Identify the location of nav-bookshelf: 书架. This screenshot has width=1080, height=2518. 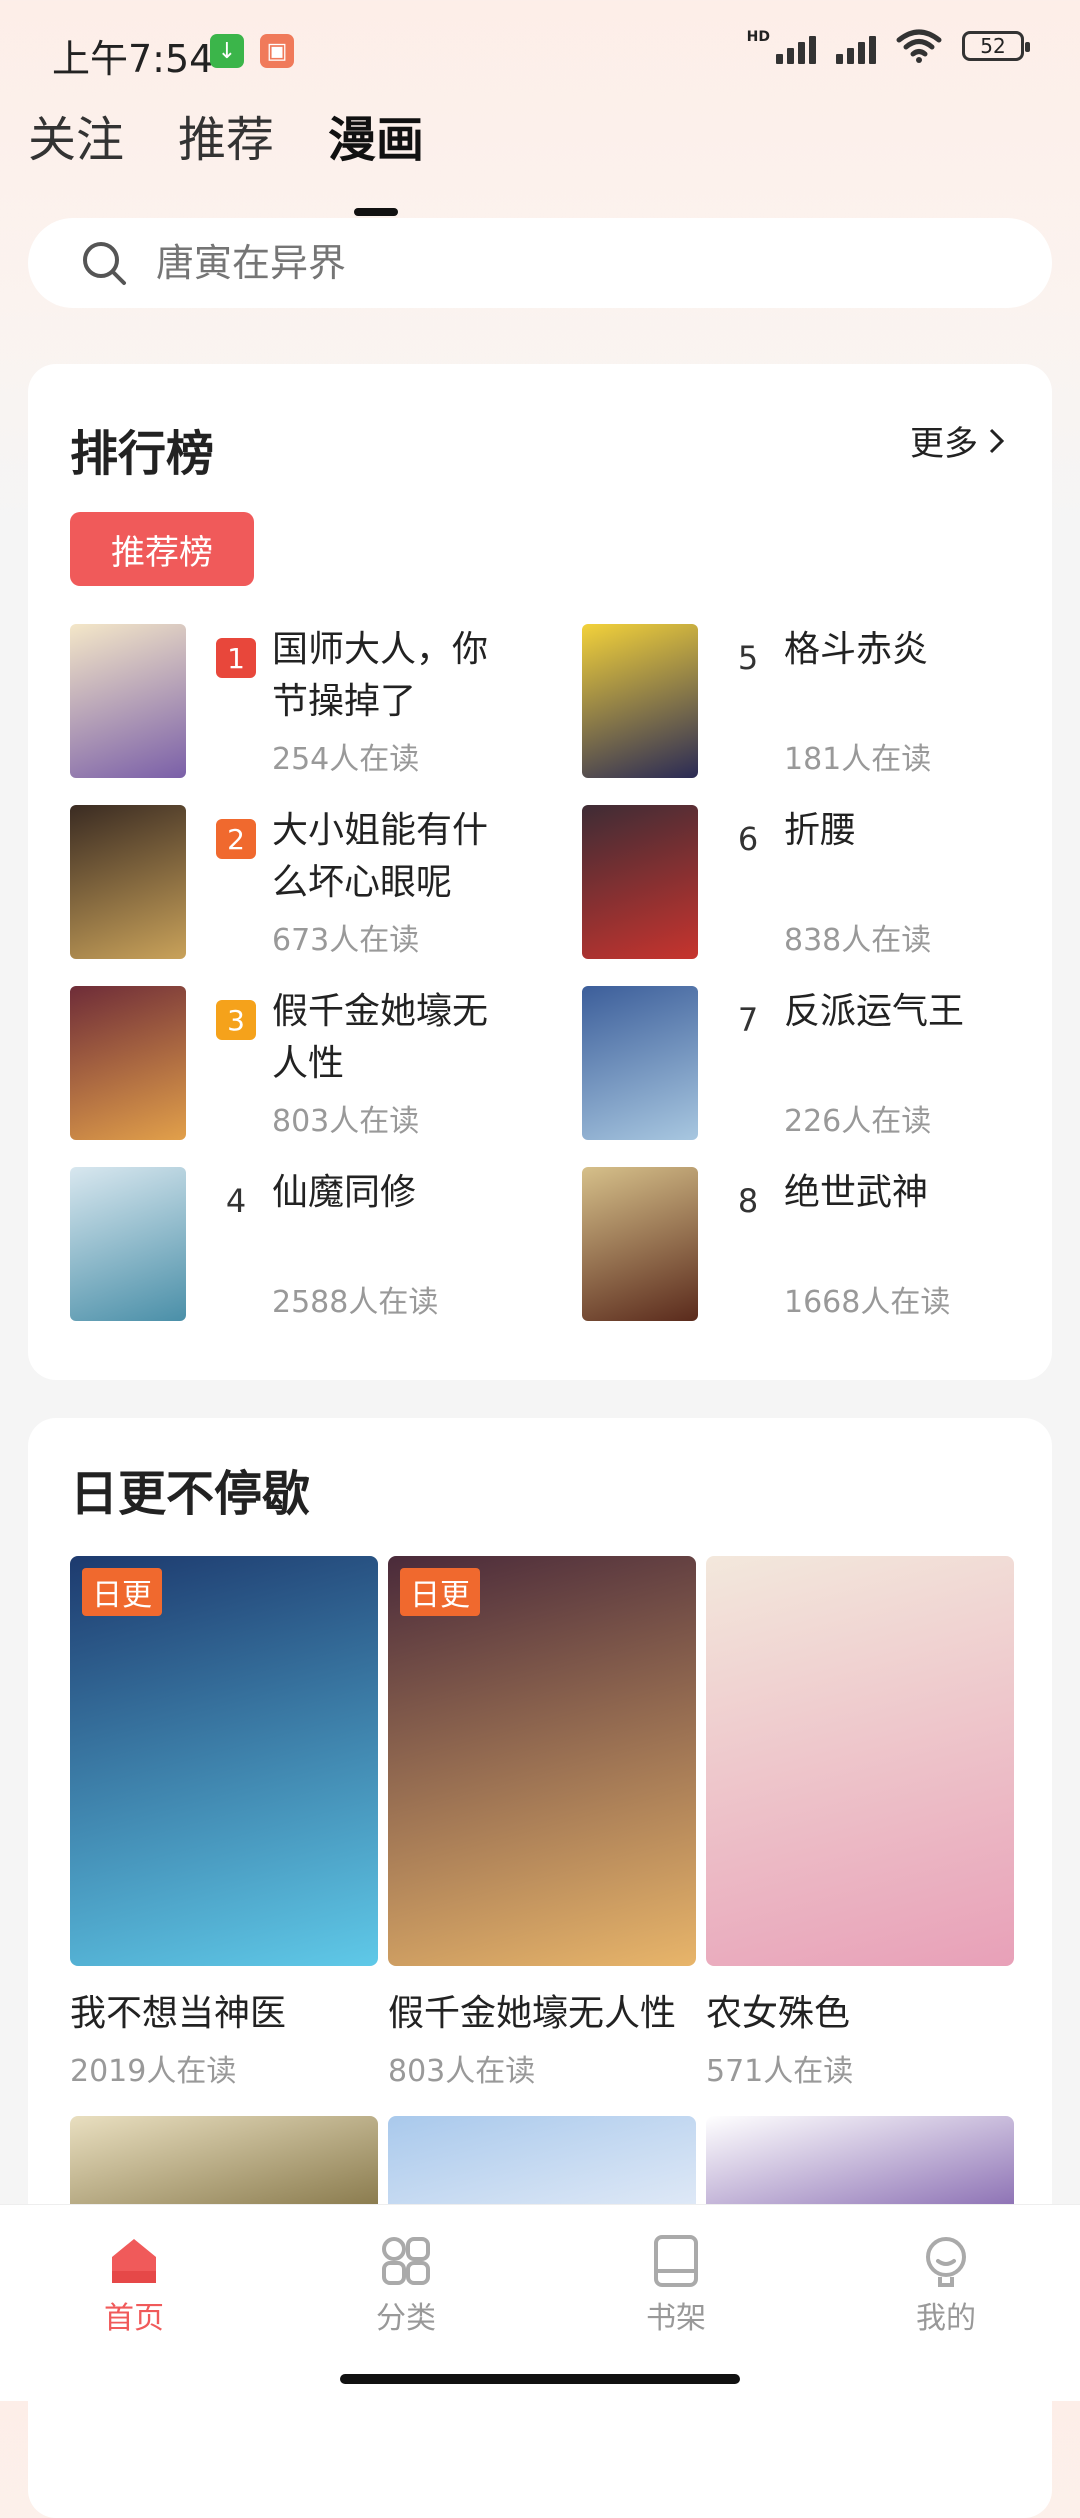
(676, 2285).